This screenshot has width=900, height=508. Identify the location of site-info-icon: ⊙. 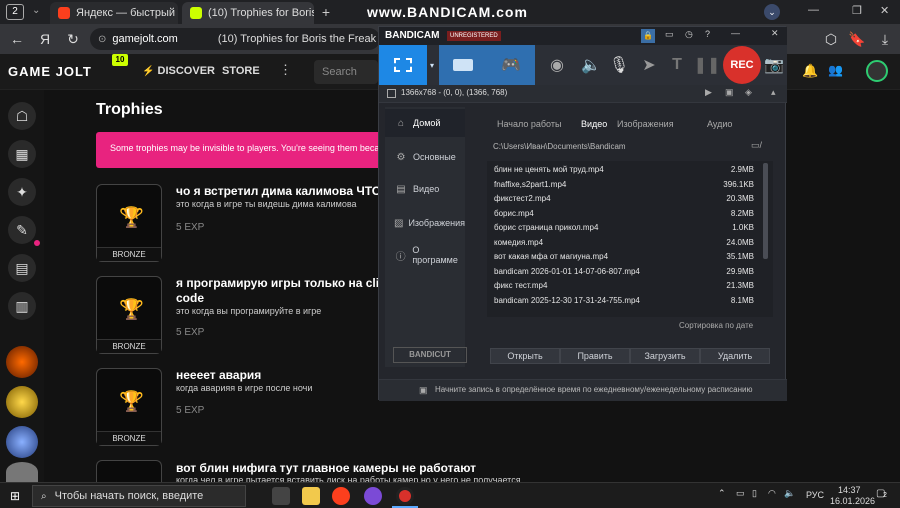
(102, 39).